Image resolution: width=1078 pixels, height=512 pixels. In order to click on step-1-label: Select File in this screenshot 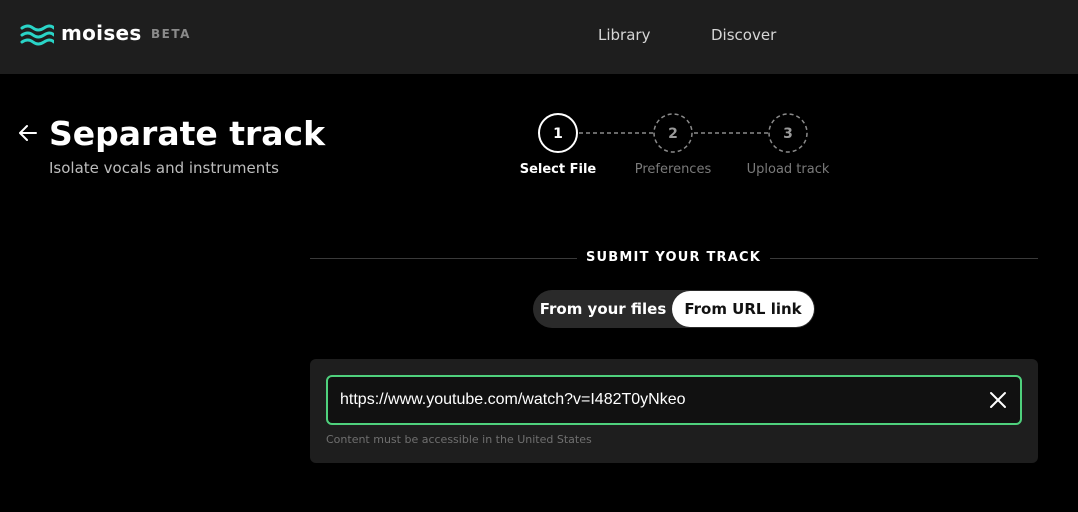, I will do `click(558, 169)`.